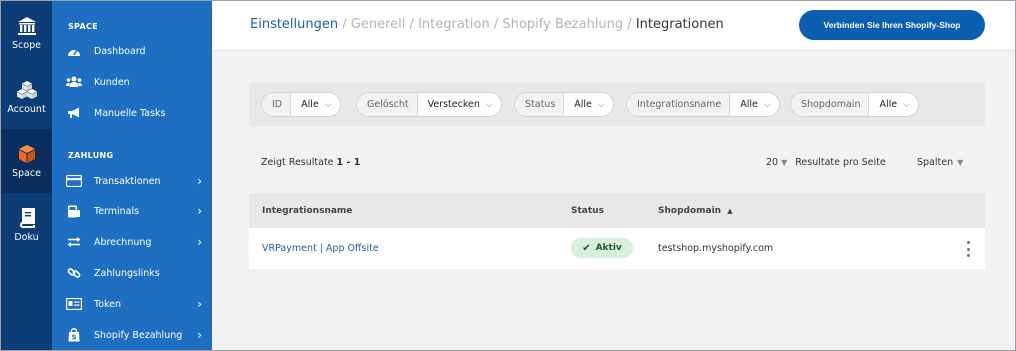 Image resolution: width=1016 pixels, height=351 pixels. I want to click on sidebar-item-dashboard: Dashboard, so click(136, 51).